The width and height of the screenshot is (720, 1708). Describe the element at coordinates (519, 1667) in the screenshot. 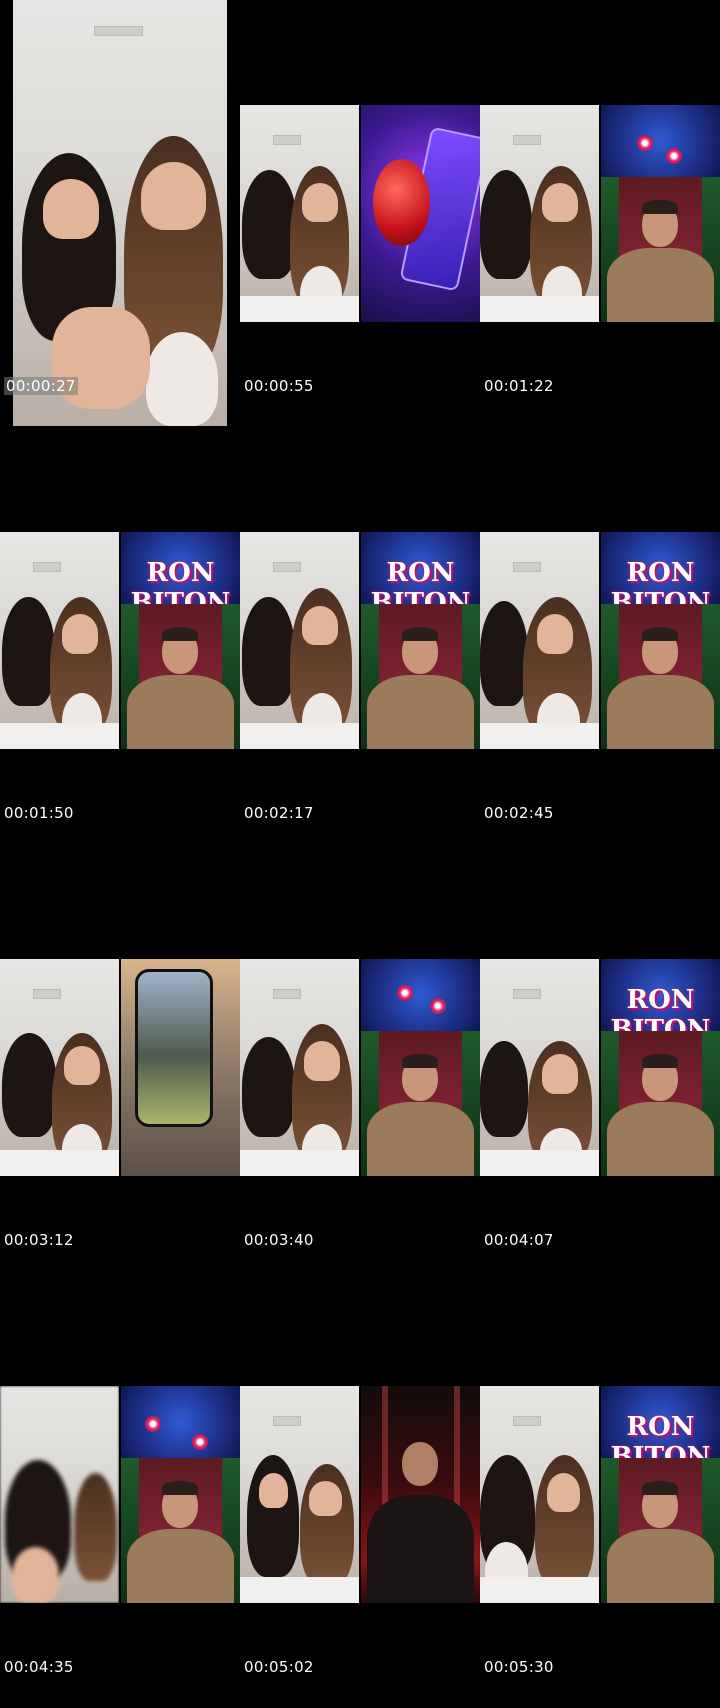

I see `timestamp-label: 00:05:30` at that location.